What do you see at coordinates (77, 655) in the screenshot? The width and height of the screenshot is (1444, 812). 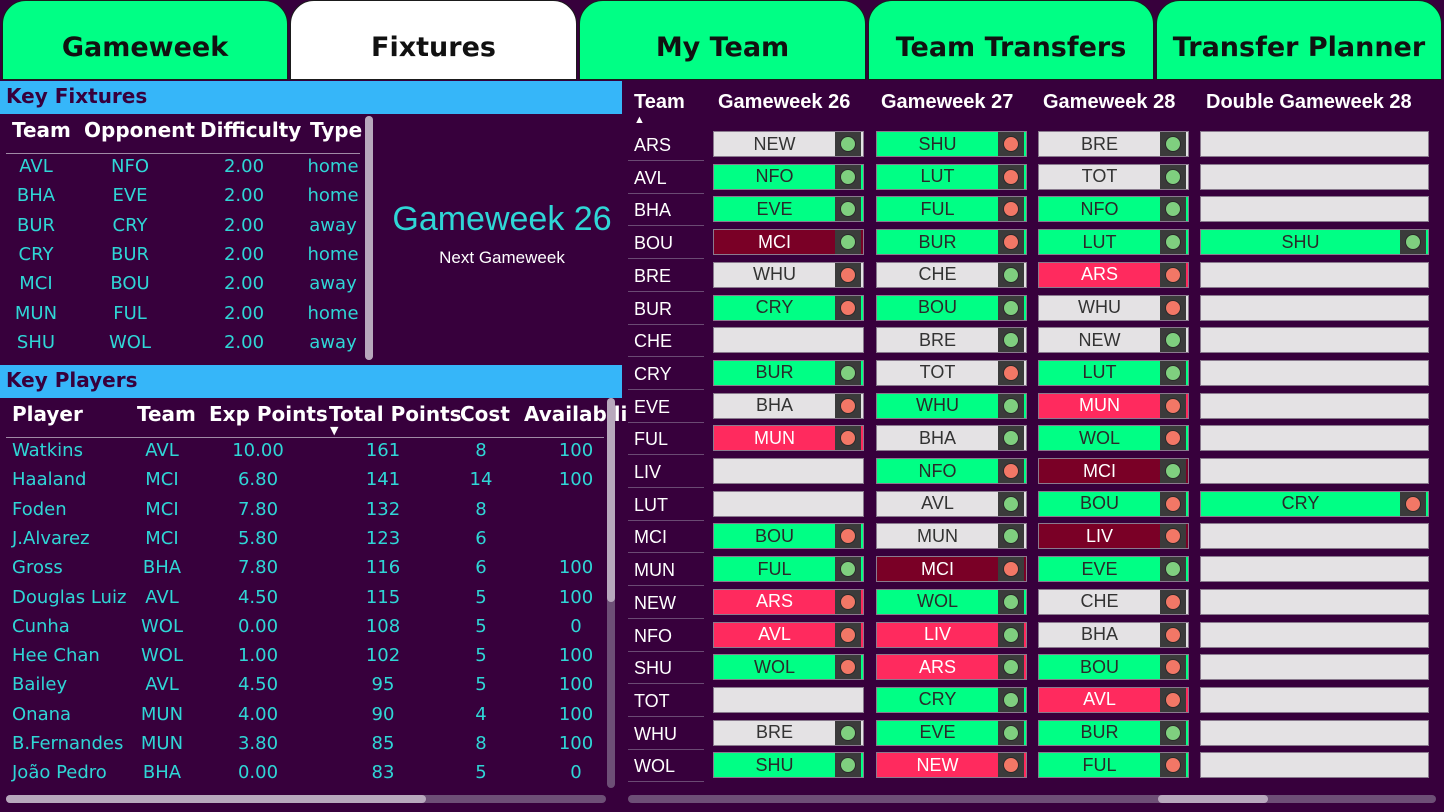 I see `player-name: Hee Chan` at bounding box center [77, 655].